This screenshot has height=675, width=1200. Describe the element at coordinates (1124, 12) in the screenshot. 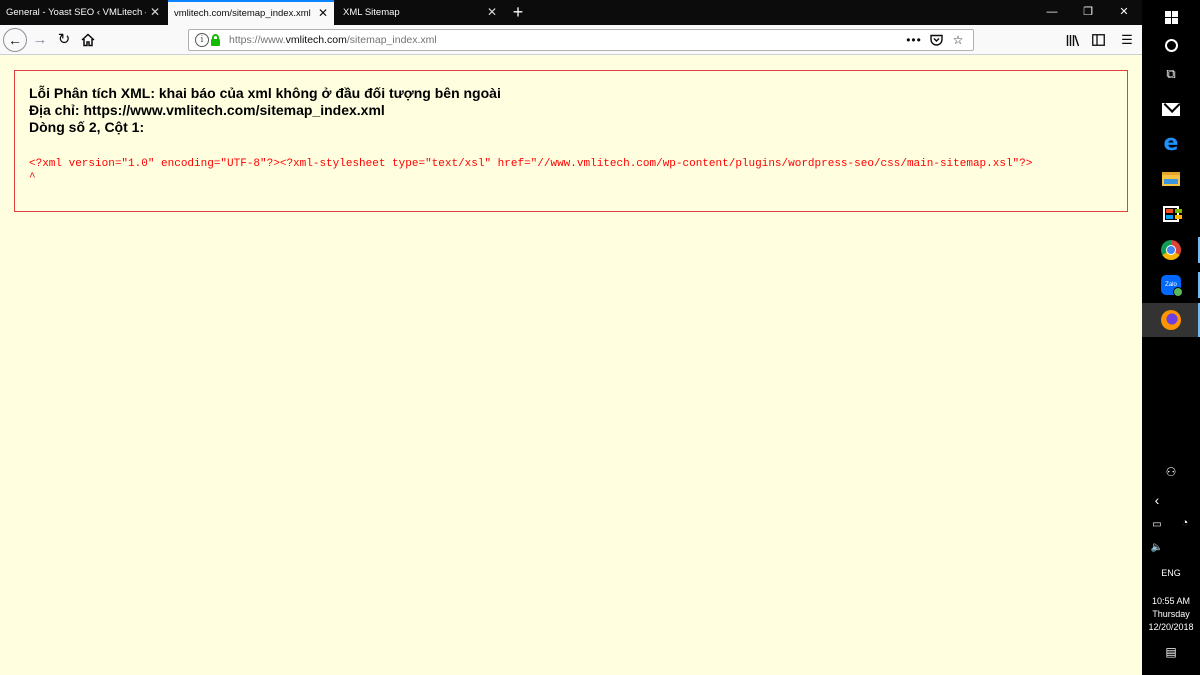

I see `close-window-button: ✕` at that location.